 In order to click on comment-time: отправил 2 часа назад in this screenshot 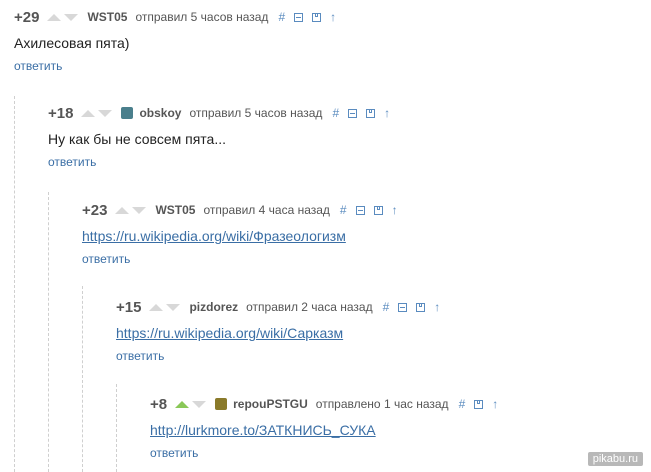, I will do `click(309, 307)`.